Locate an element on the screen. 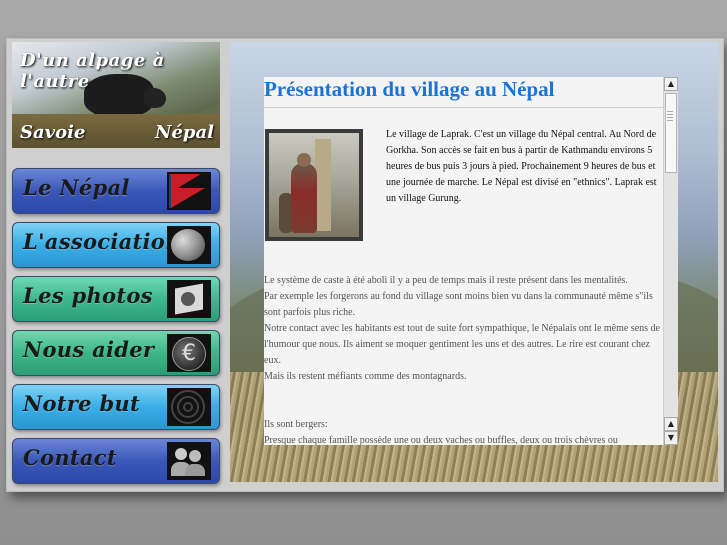 This screenshot has width=727, height=545. scroll-down-button: ▼ is located at coordinates (671, 438).